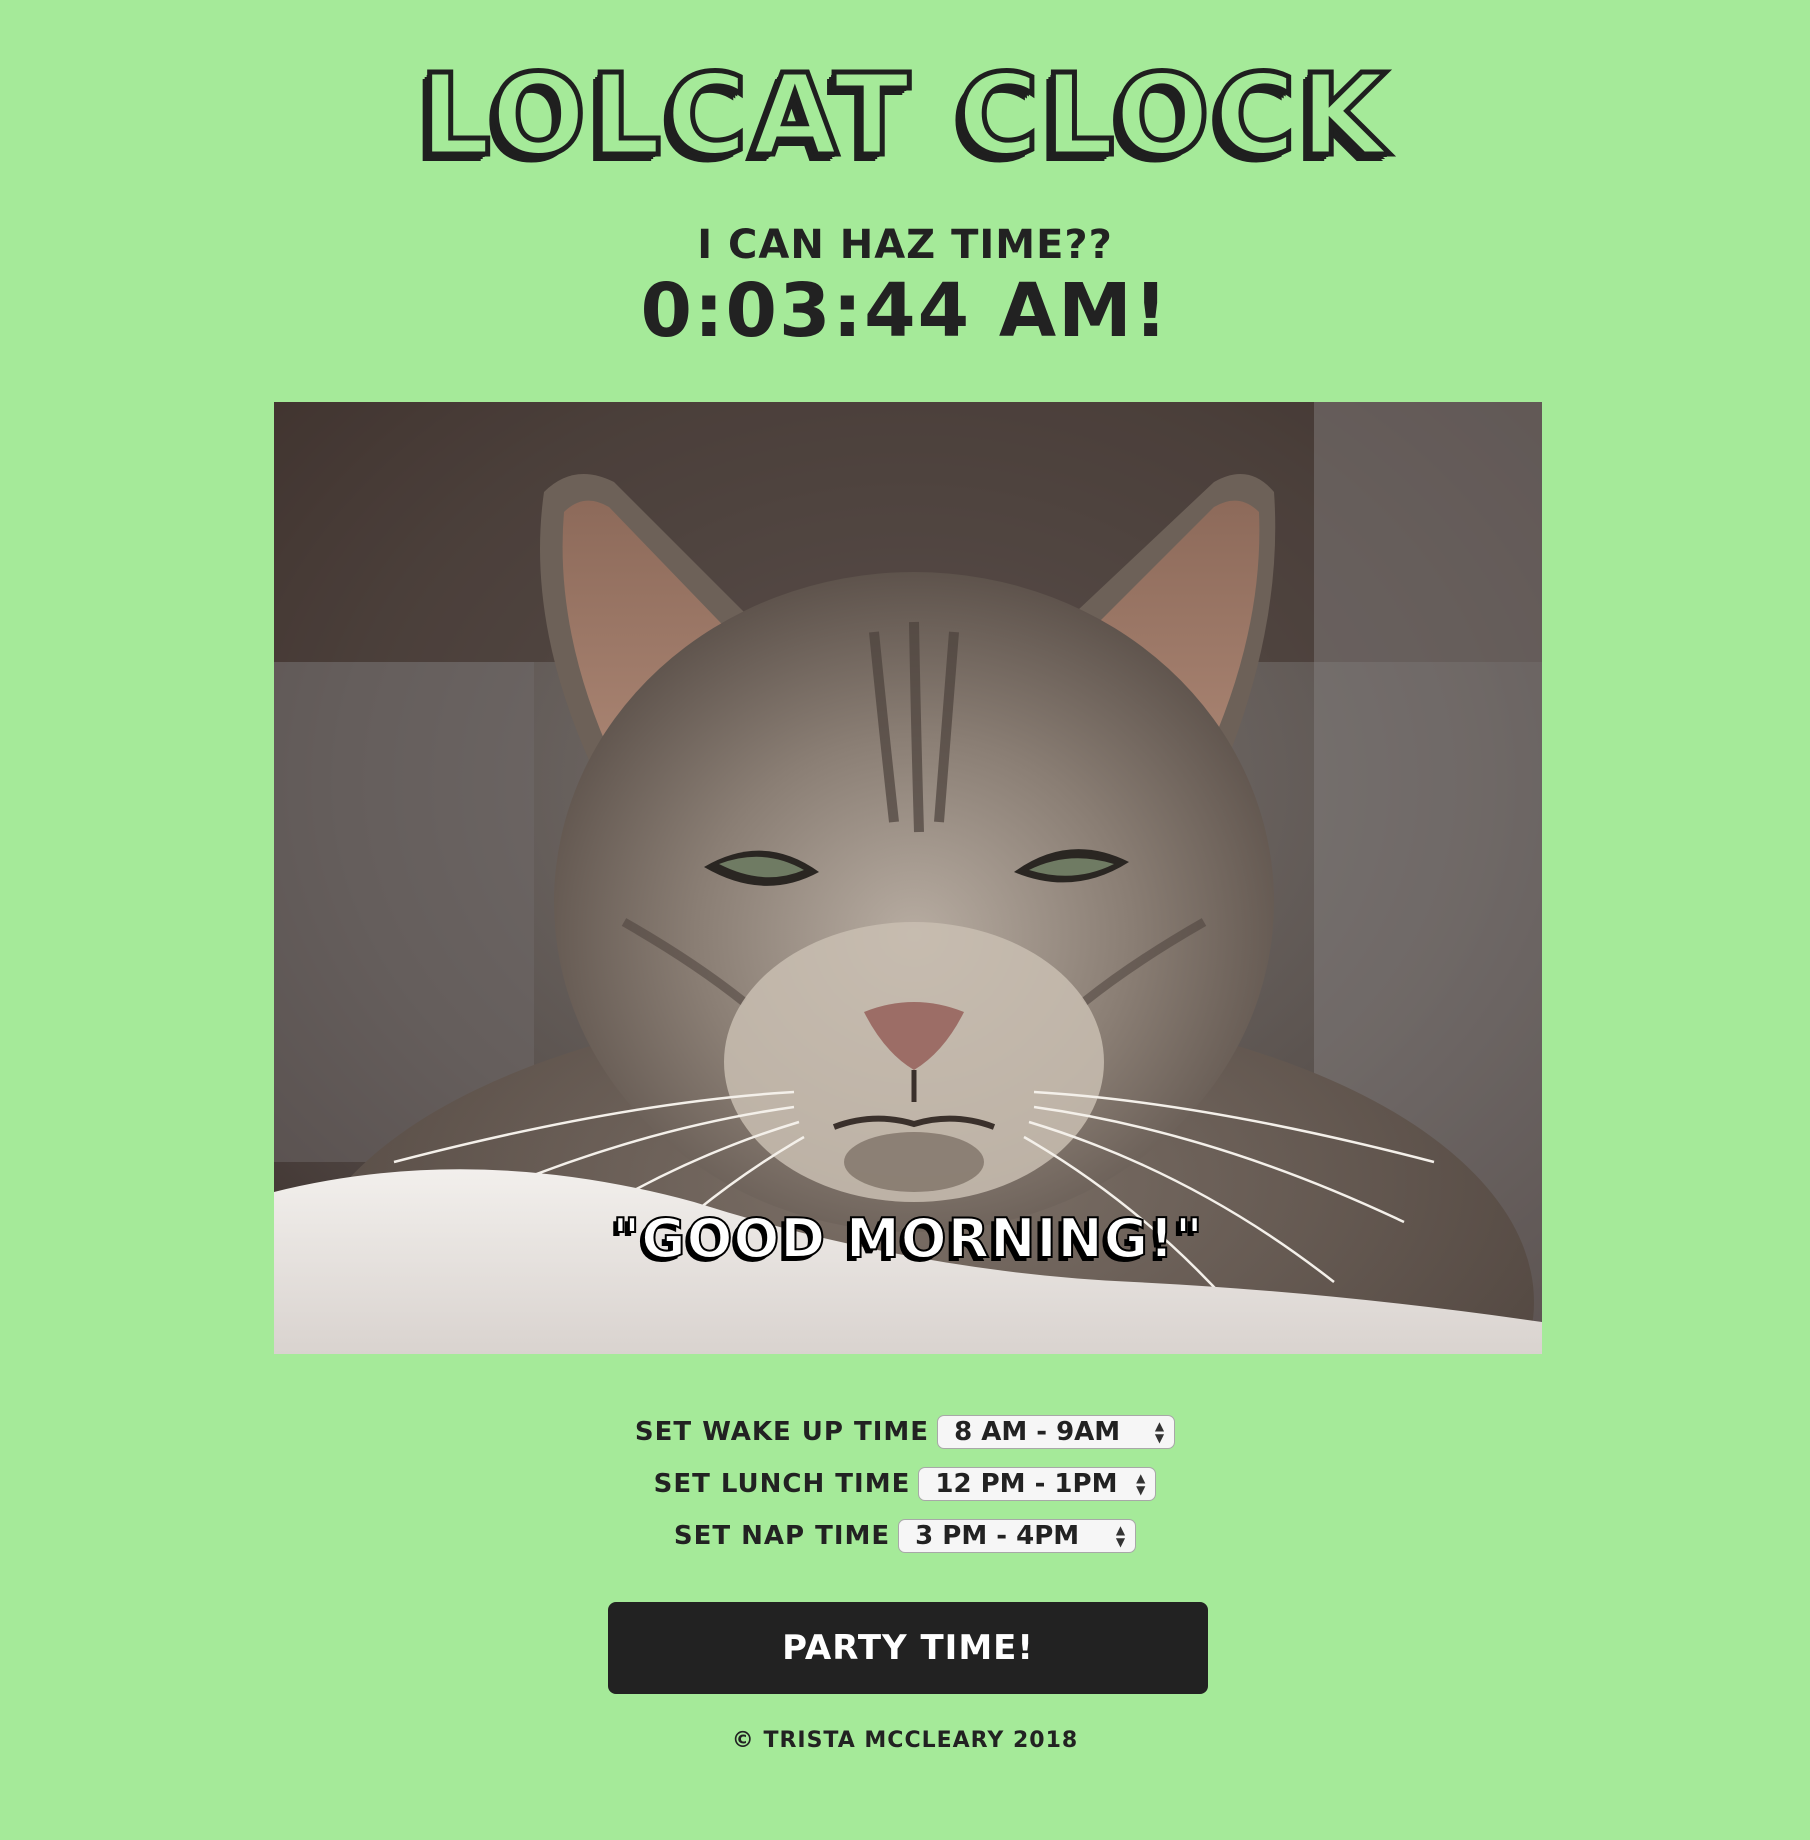 Image resolution: width=1810 pixels, height=1840 pixels. I want to click on lunch-time-row: SET LUNCH TIME 12 PM - 1PM ▲ ▼, so click(905, 1484).